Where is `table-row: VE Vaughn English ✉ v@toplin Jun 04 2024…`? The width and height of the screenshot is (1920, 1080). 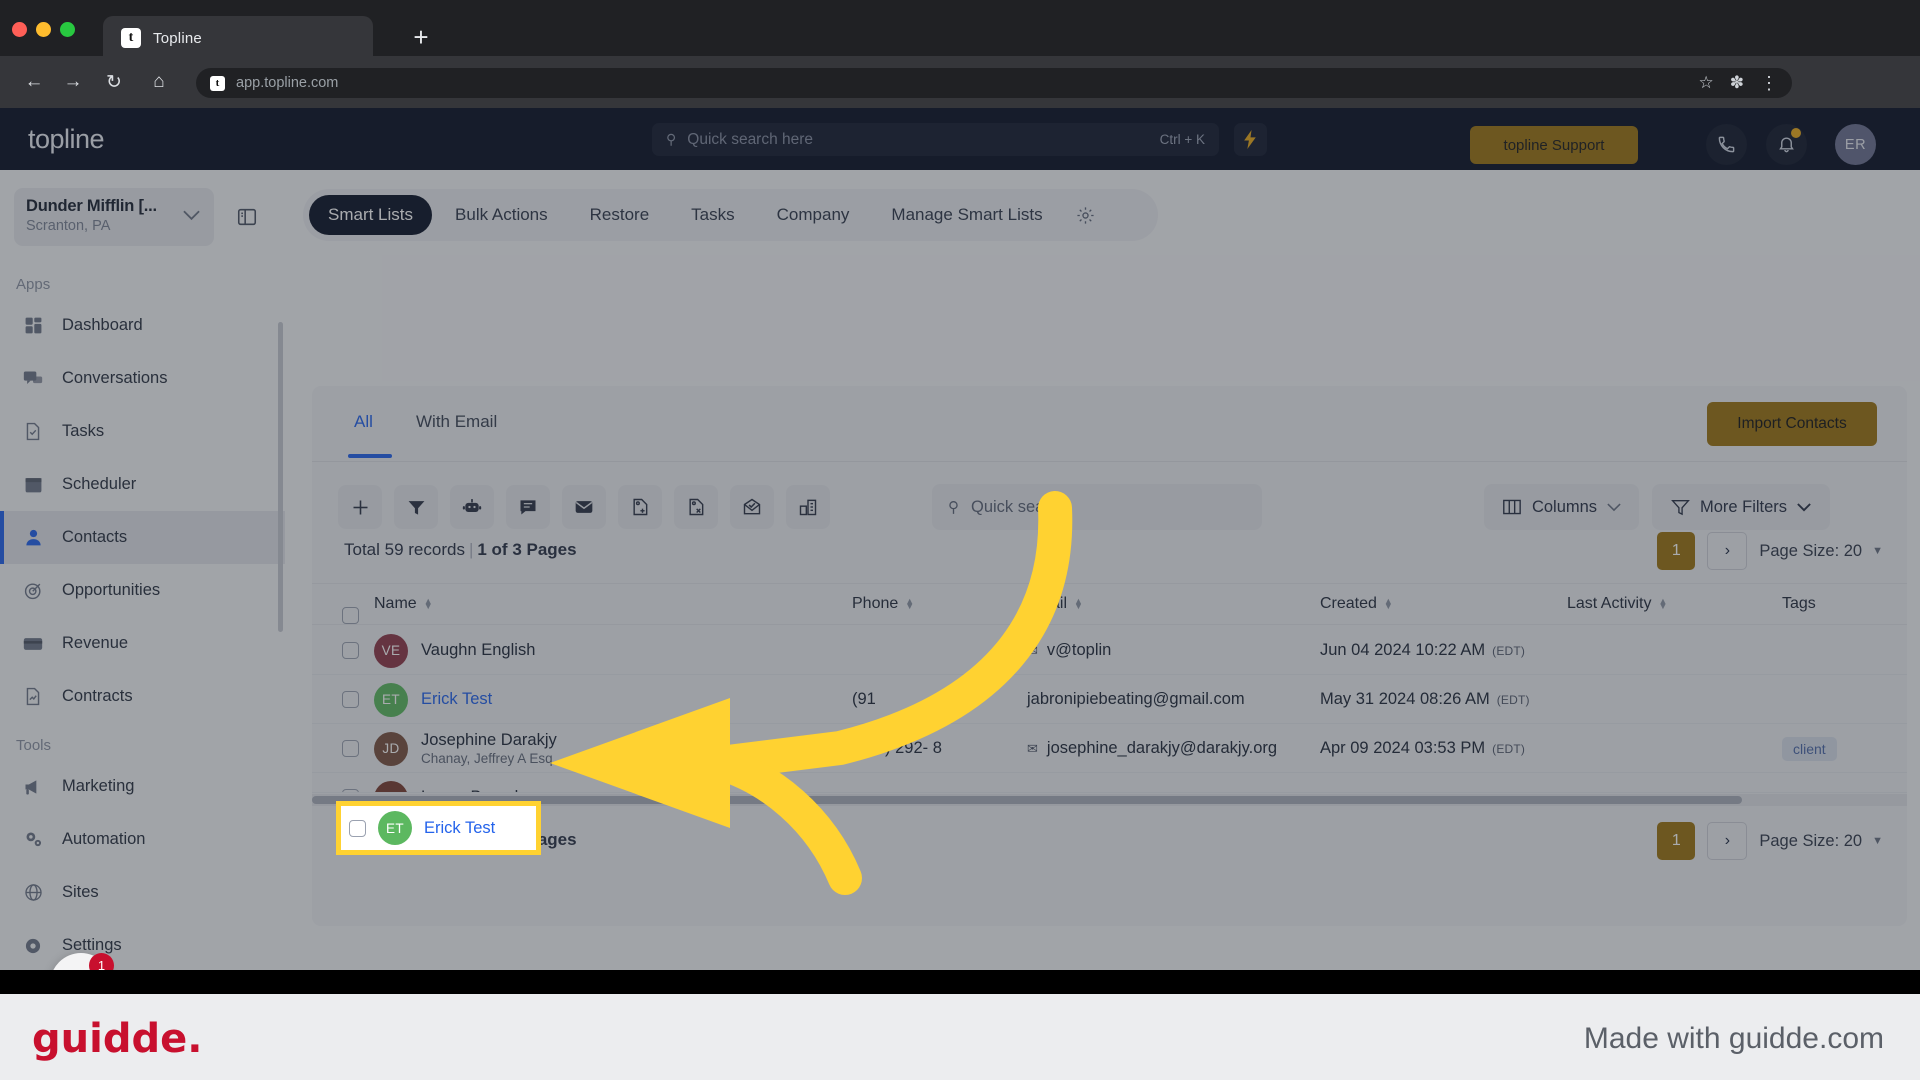
table-row: VE Vaughn English ✉ v@toplin Jun 04 2024… is located at coordinates (1109, 650).